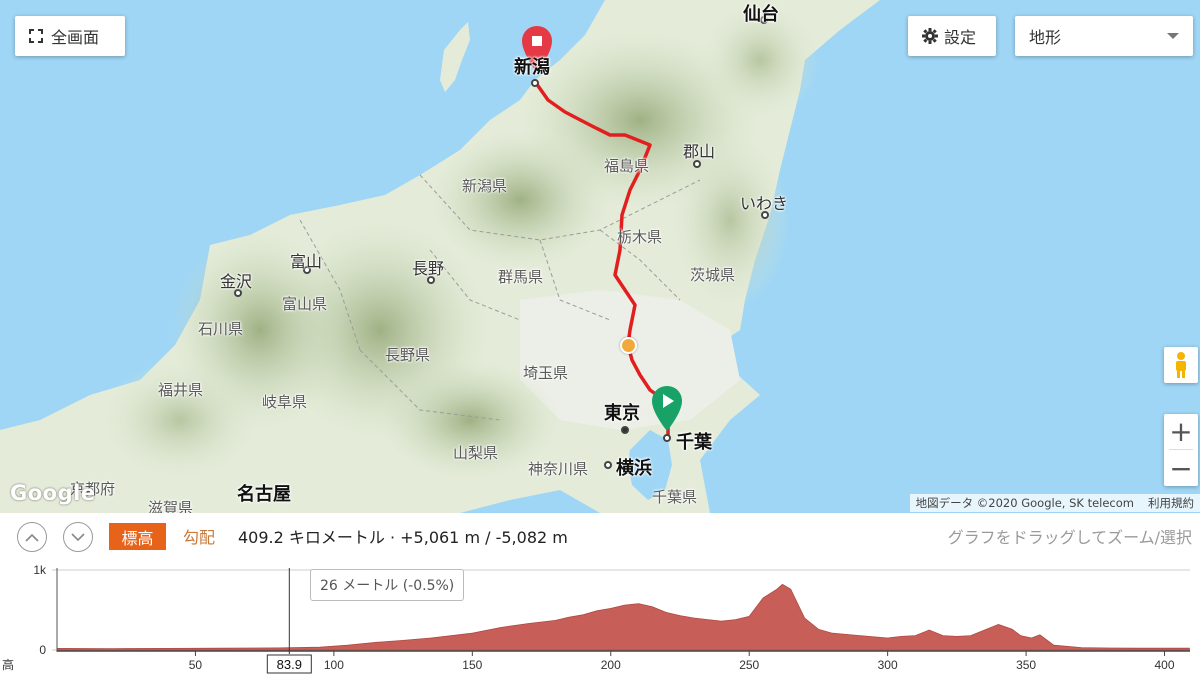 The image size is (1200, 674). What do you see at coordinates (171, 506) in the screenshot?
I see `label-shiga: 滋賀県` at bounding box center [171, 506].